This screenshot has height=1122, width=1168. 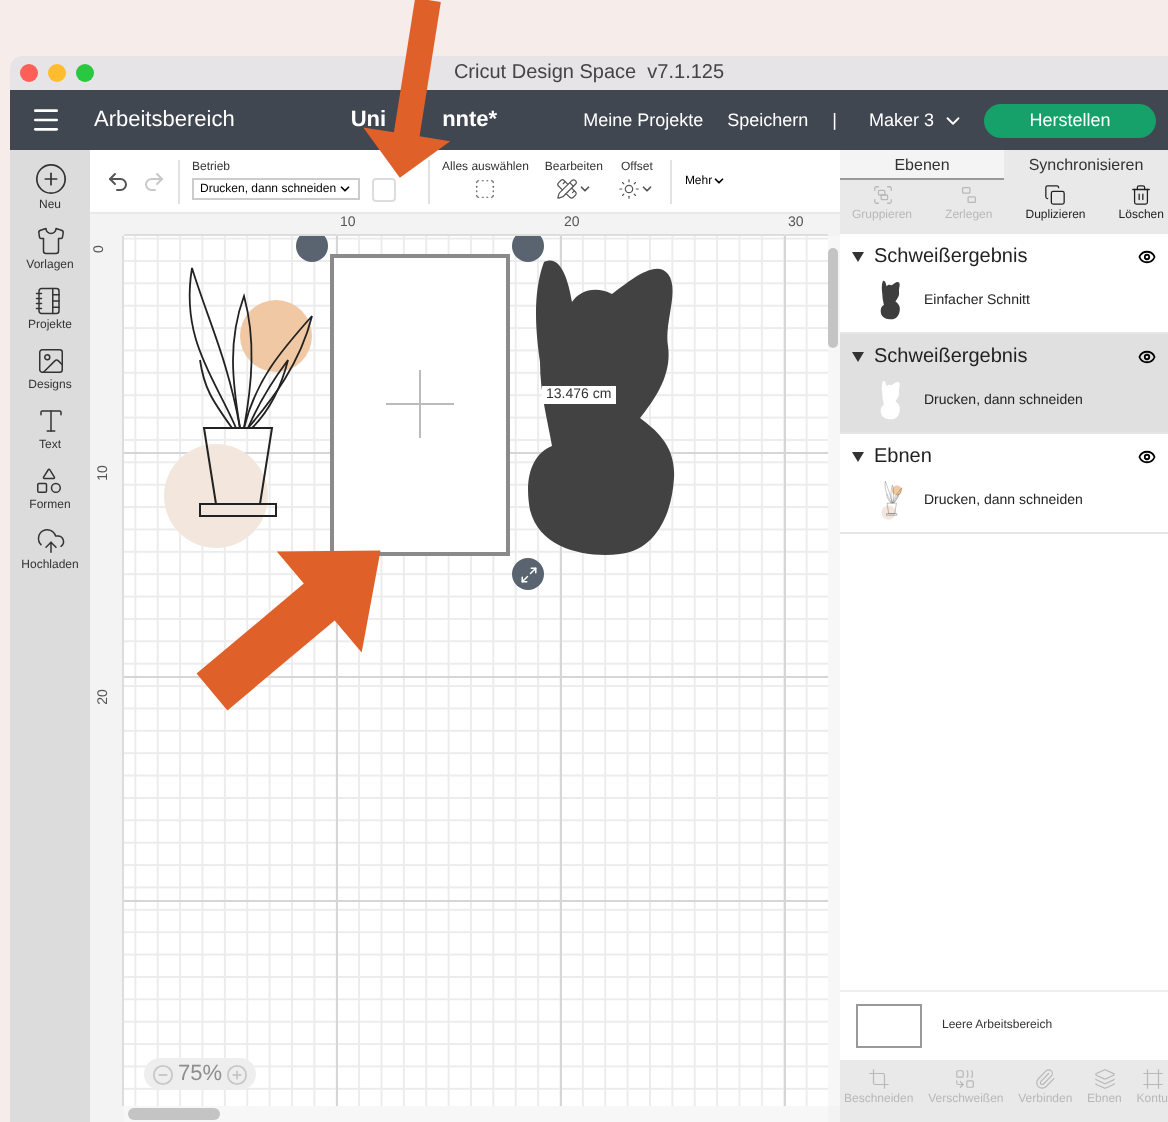 What do you see at coordinates (901, 120) in the screenshot?
I see `machine-label: Maker 3` at bounding box center [901, 120].